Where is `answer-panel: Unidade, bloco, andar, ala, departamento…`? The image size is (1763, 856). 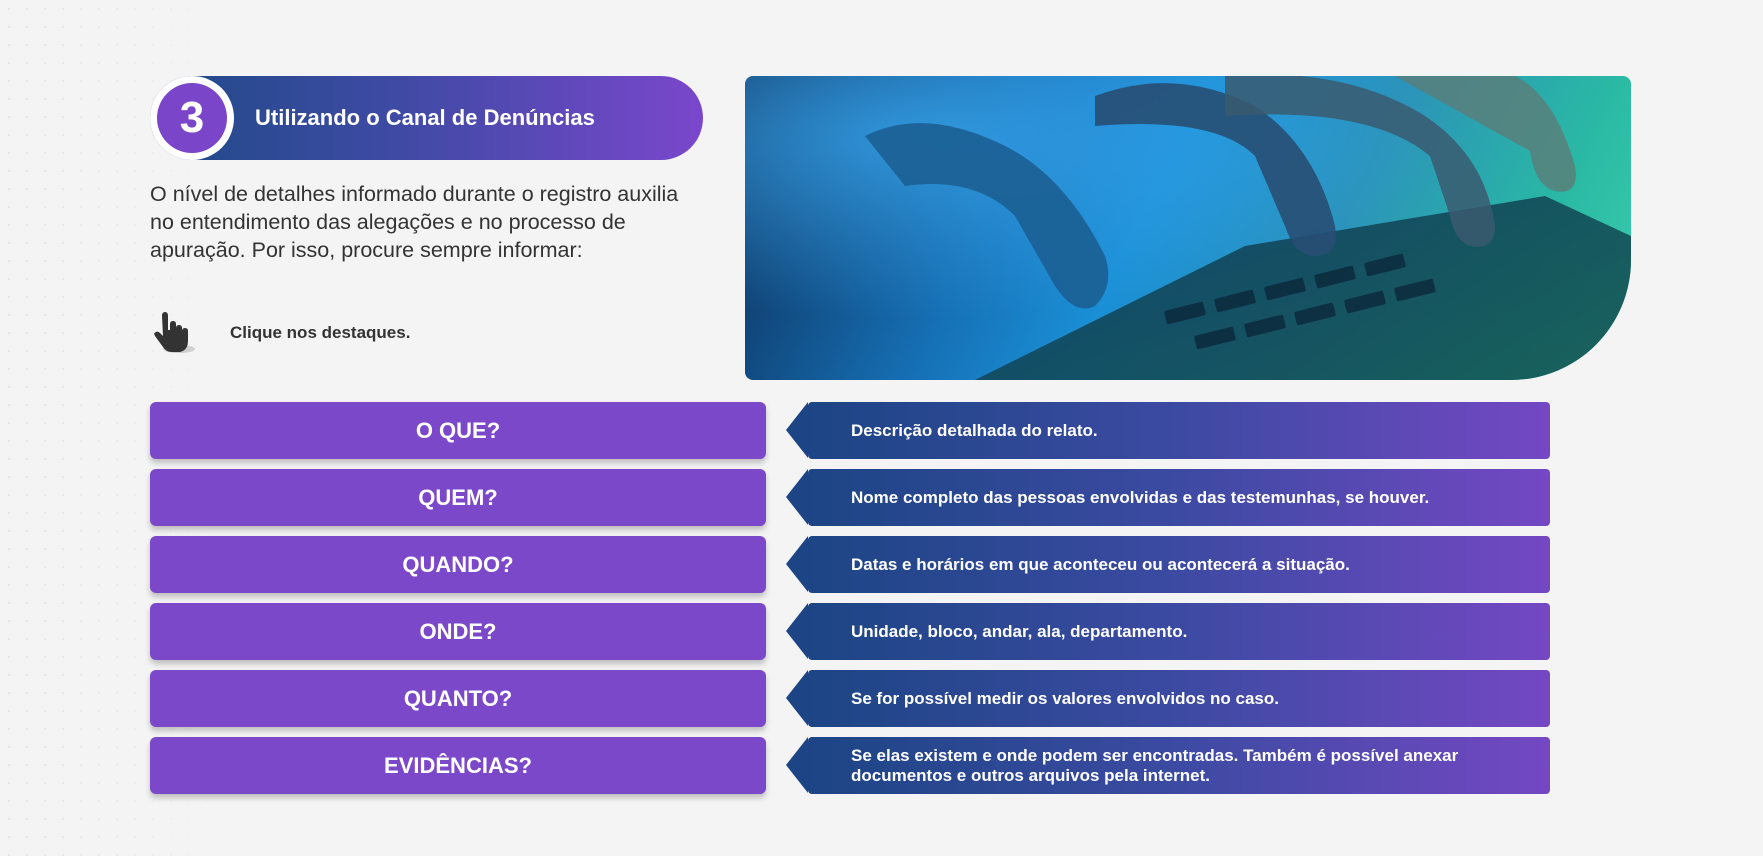
answer-panel: Unidade, bloco, andar, ala, departamento… is located at coordinates (1168, 631).